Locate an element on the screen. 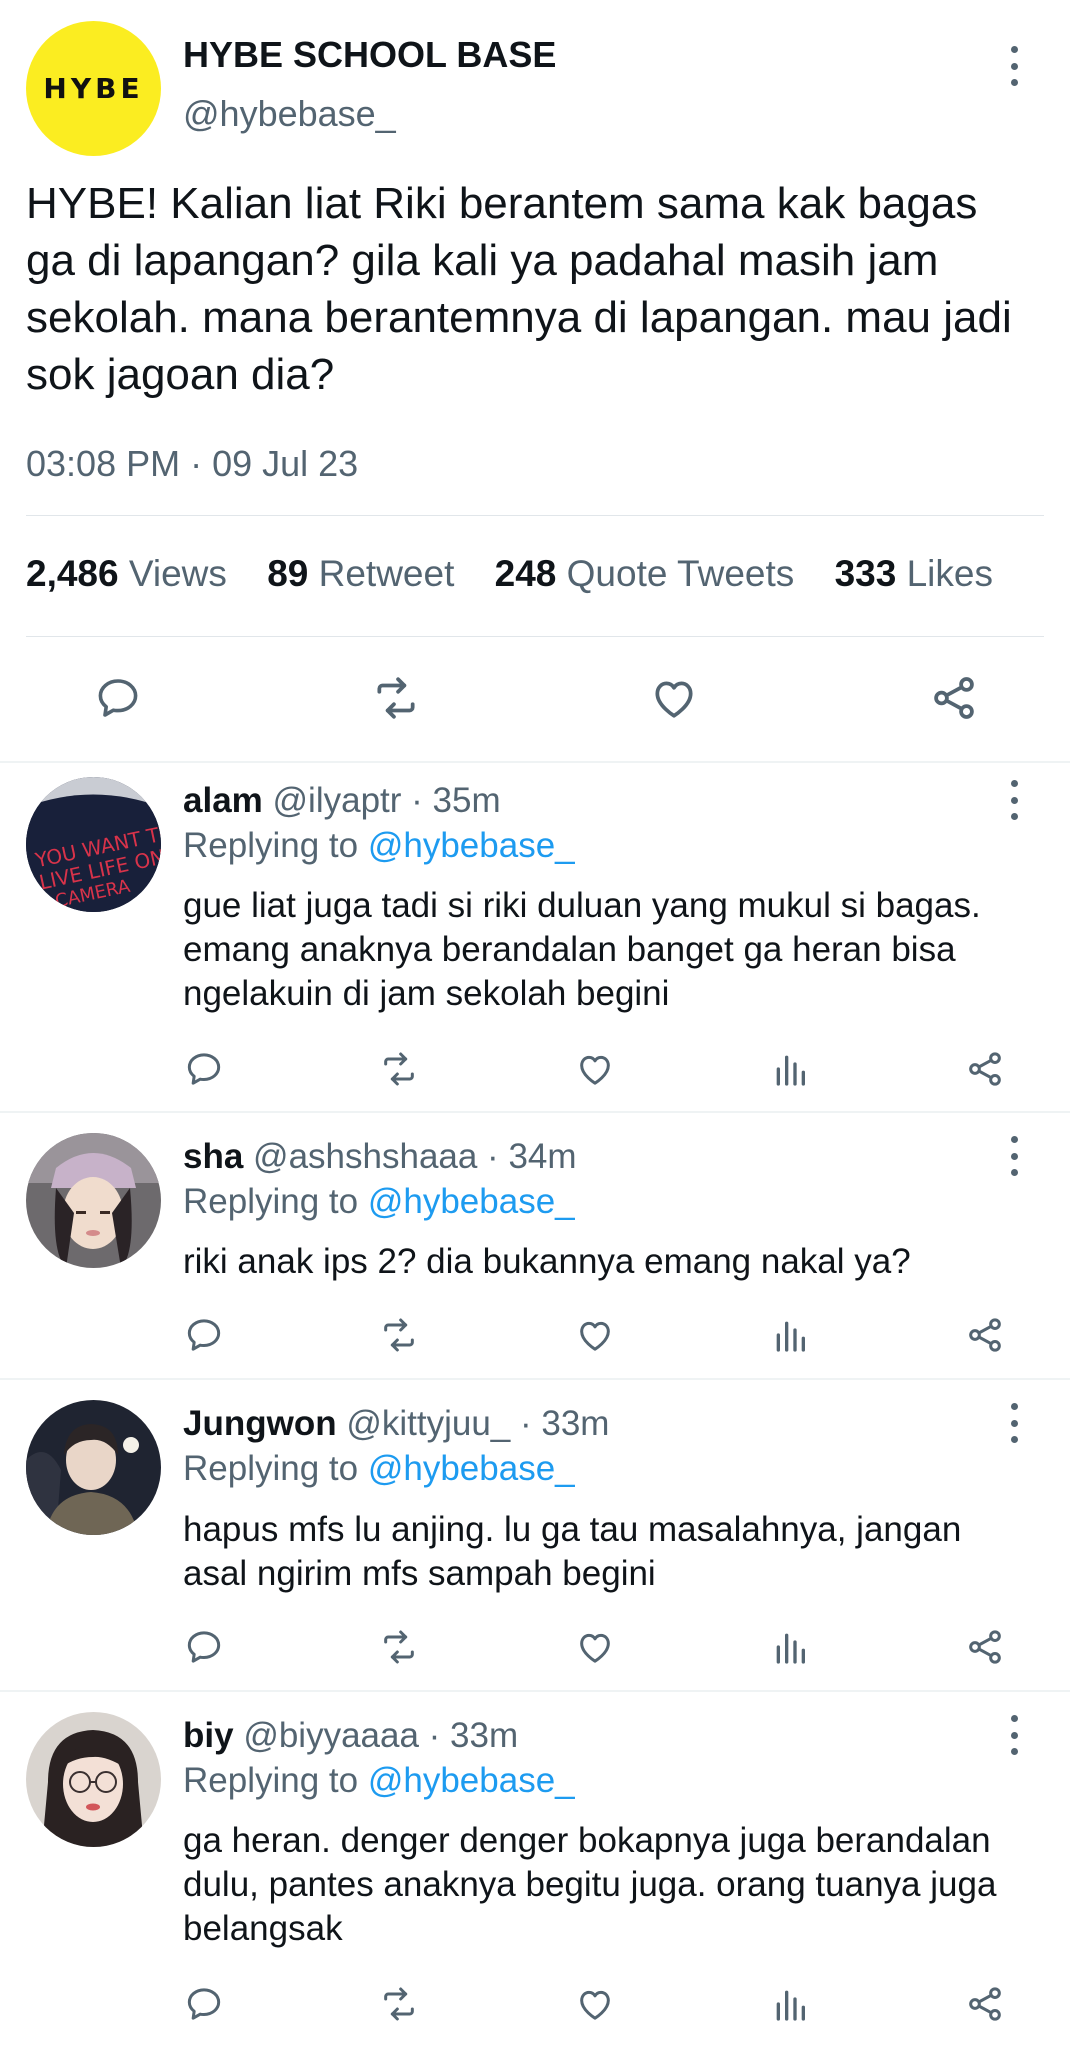 The image size is (1070, 2048). avatar: YOU WANT TO LIVE LIFE ON CAMERA is located at coordinates (93, 844).